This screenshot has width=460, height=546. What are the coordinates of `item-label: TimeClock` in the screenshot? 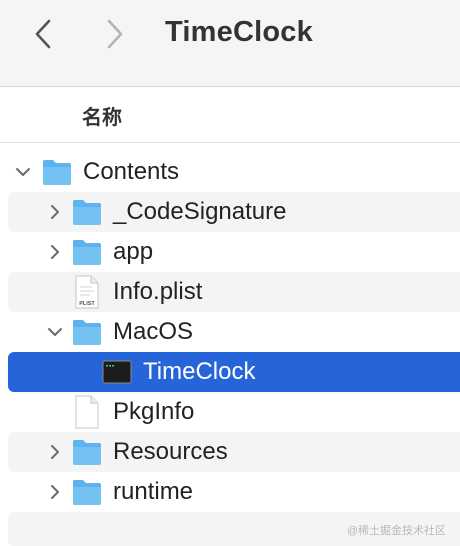 It's located at (199, 371).